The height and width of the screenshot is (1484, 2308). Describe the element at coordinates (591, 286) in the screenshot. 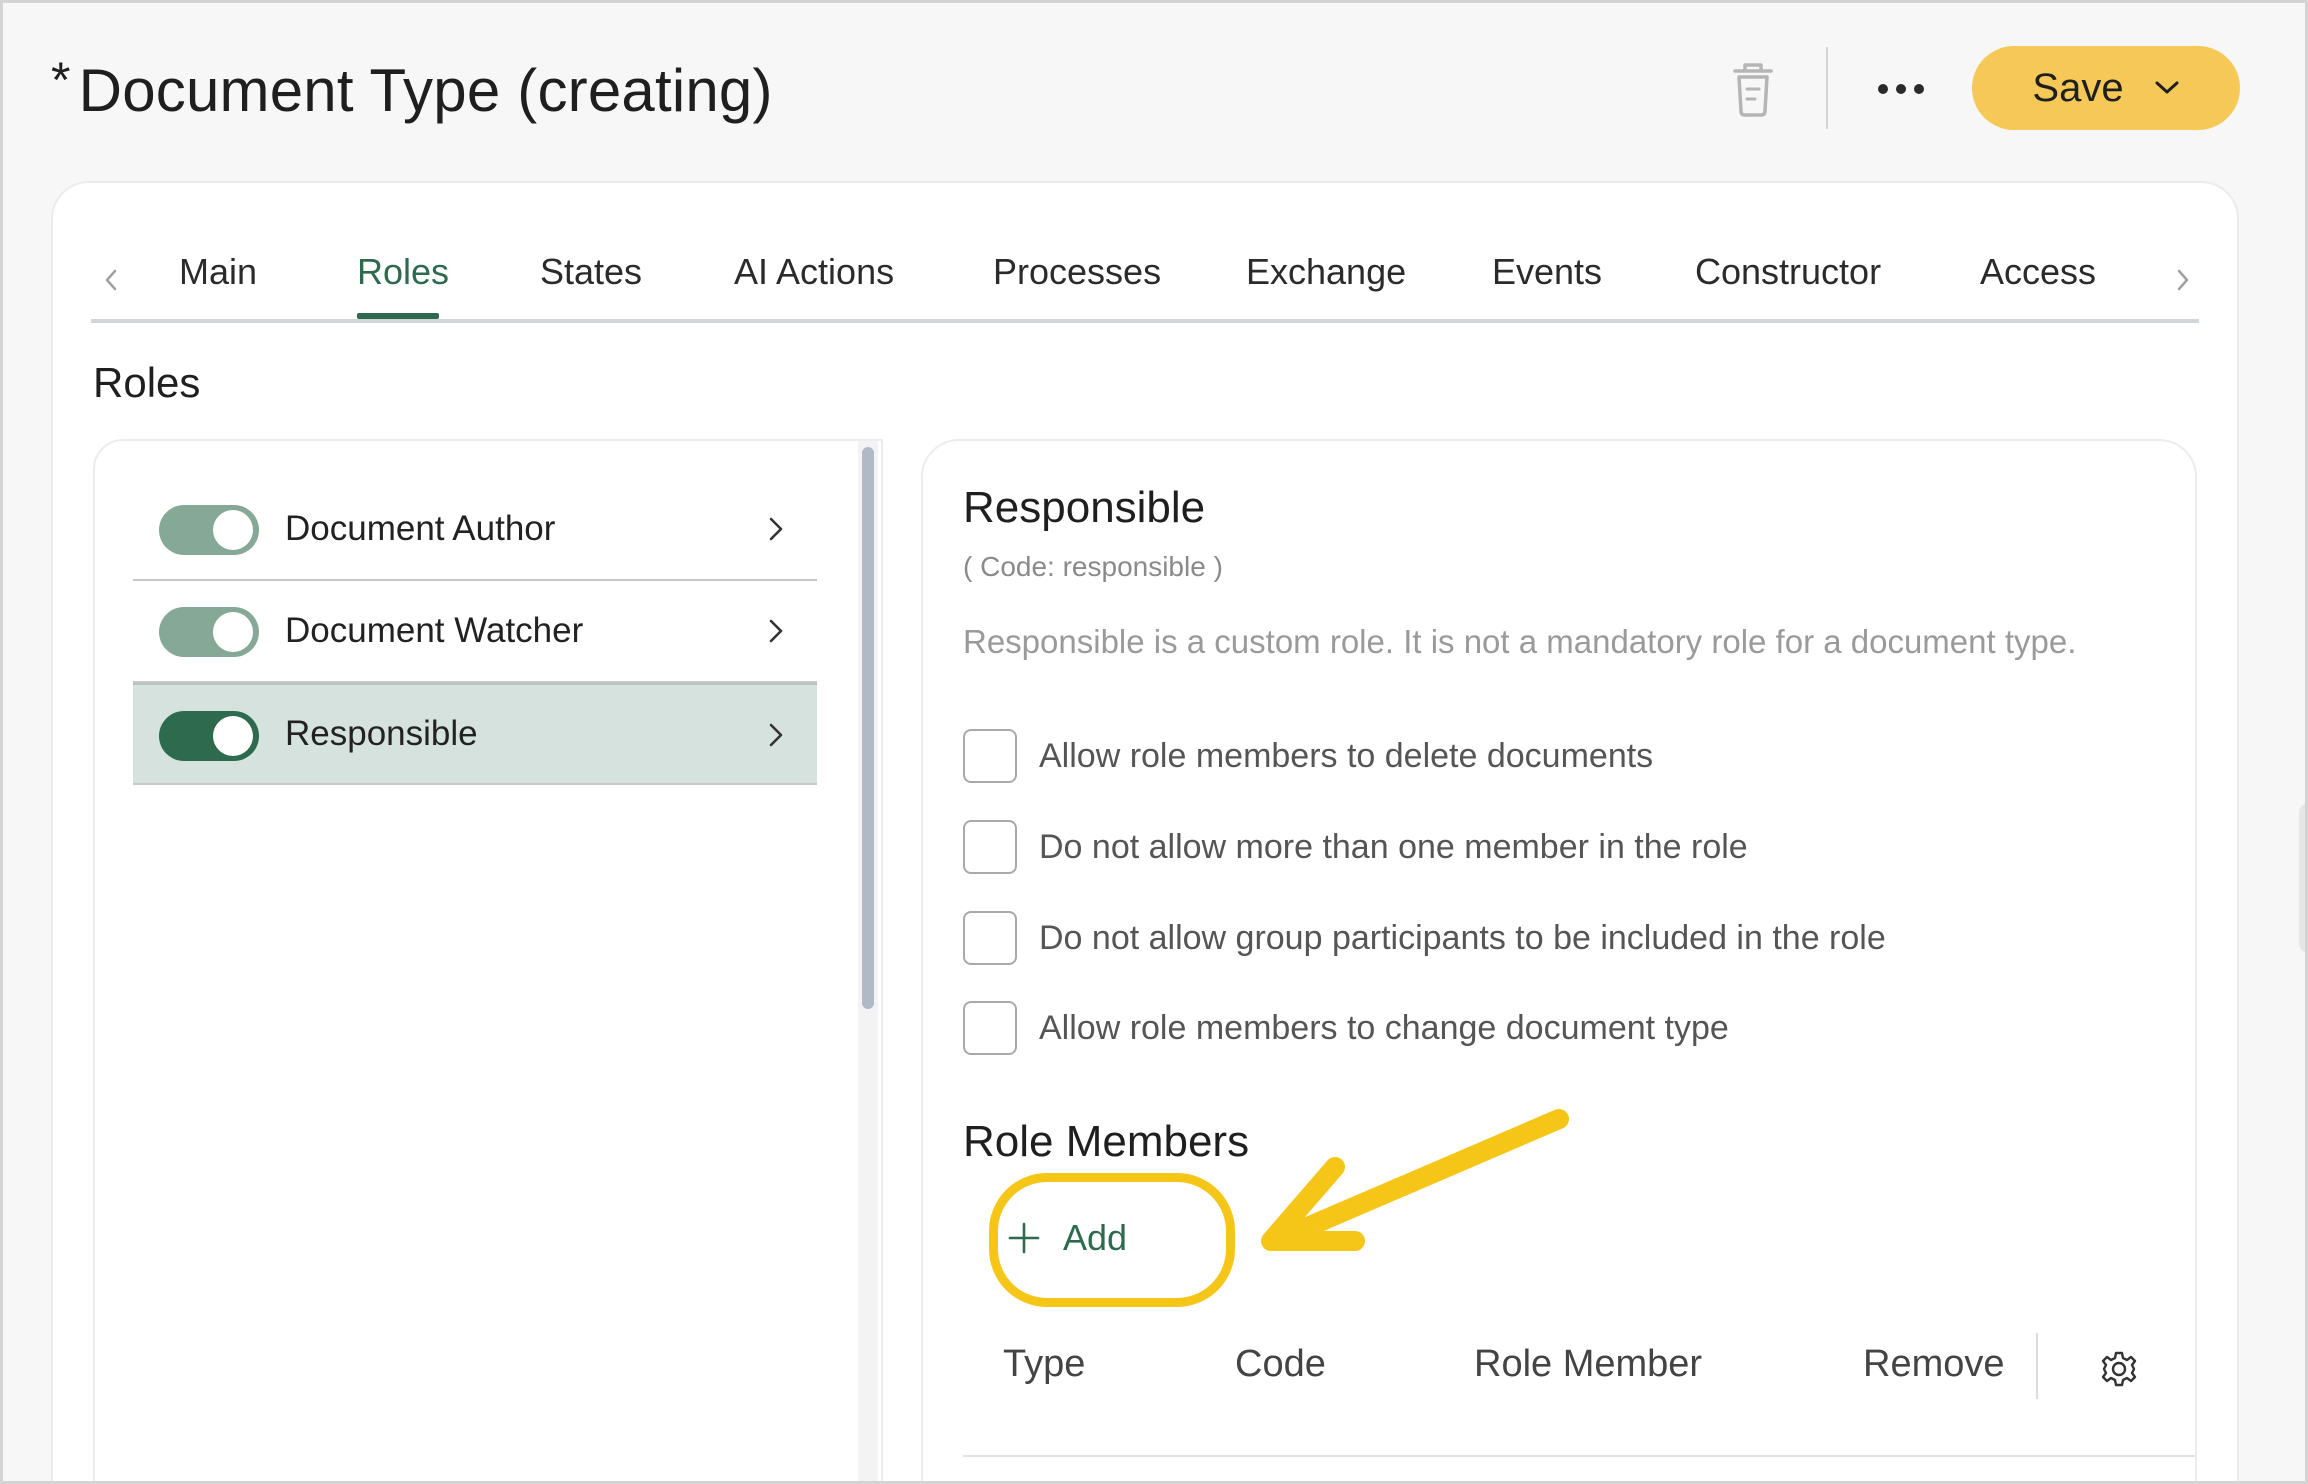

I see `tab-states: States` at that location.